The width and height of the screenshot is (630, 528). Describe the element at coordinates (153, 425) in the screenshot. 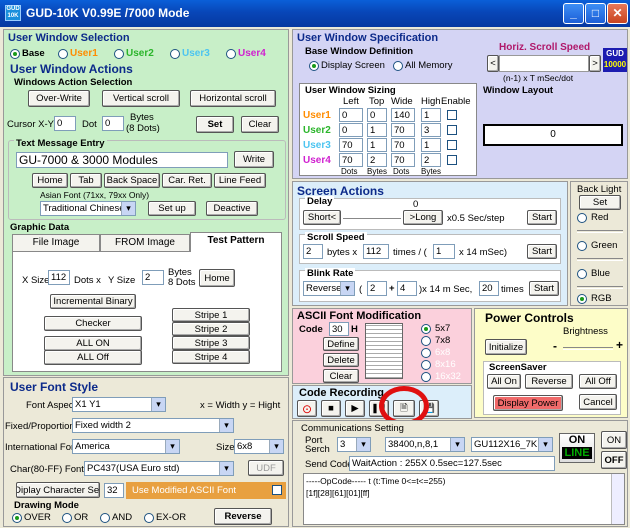

I see `fp-select: Fixed width 2` at that location.